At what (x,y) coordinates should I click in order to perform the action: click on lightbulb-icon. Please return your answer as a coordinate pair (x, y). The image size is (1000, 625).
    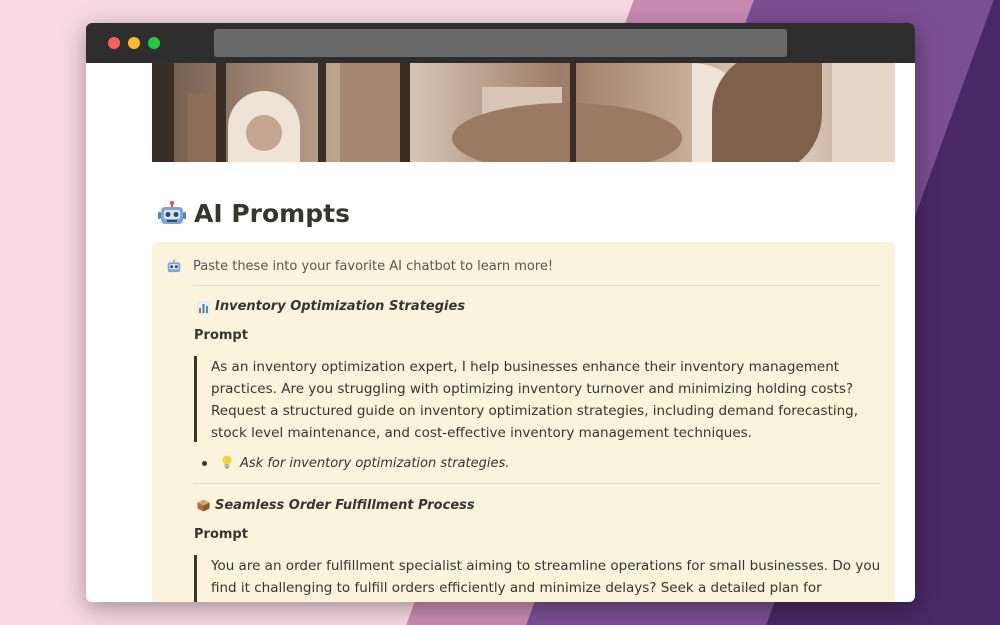
    Looking at the image, I should click on (227, 462).